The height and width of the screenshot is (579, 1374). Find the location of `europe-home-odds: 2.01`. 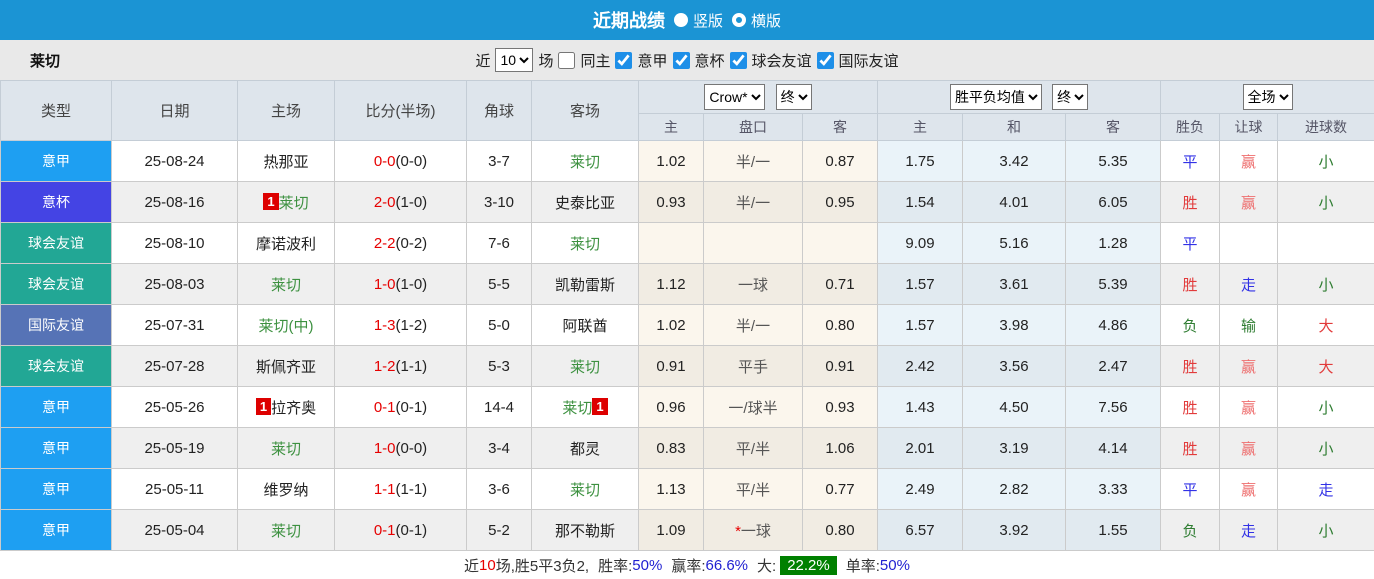

europe-home-odds: 2.01 is located at coordinates (920, 448).